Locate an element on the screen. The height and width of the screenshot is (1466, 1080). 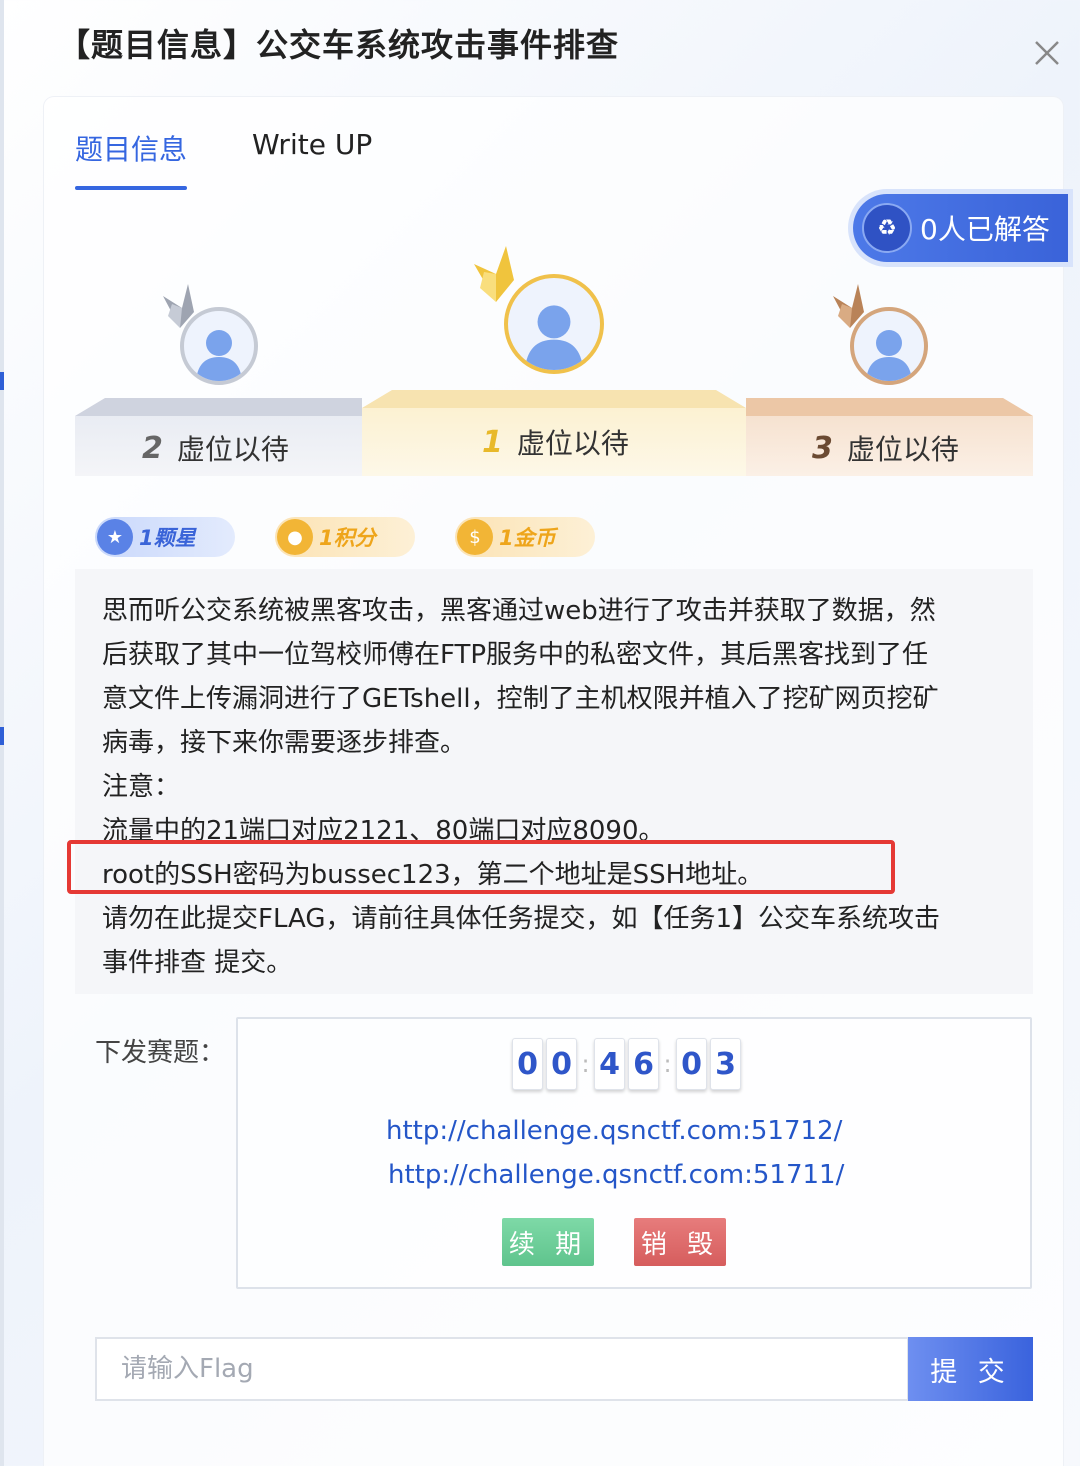
flag-input is located at coordinates (502, 1369).